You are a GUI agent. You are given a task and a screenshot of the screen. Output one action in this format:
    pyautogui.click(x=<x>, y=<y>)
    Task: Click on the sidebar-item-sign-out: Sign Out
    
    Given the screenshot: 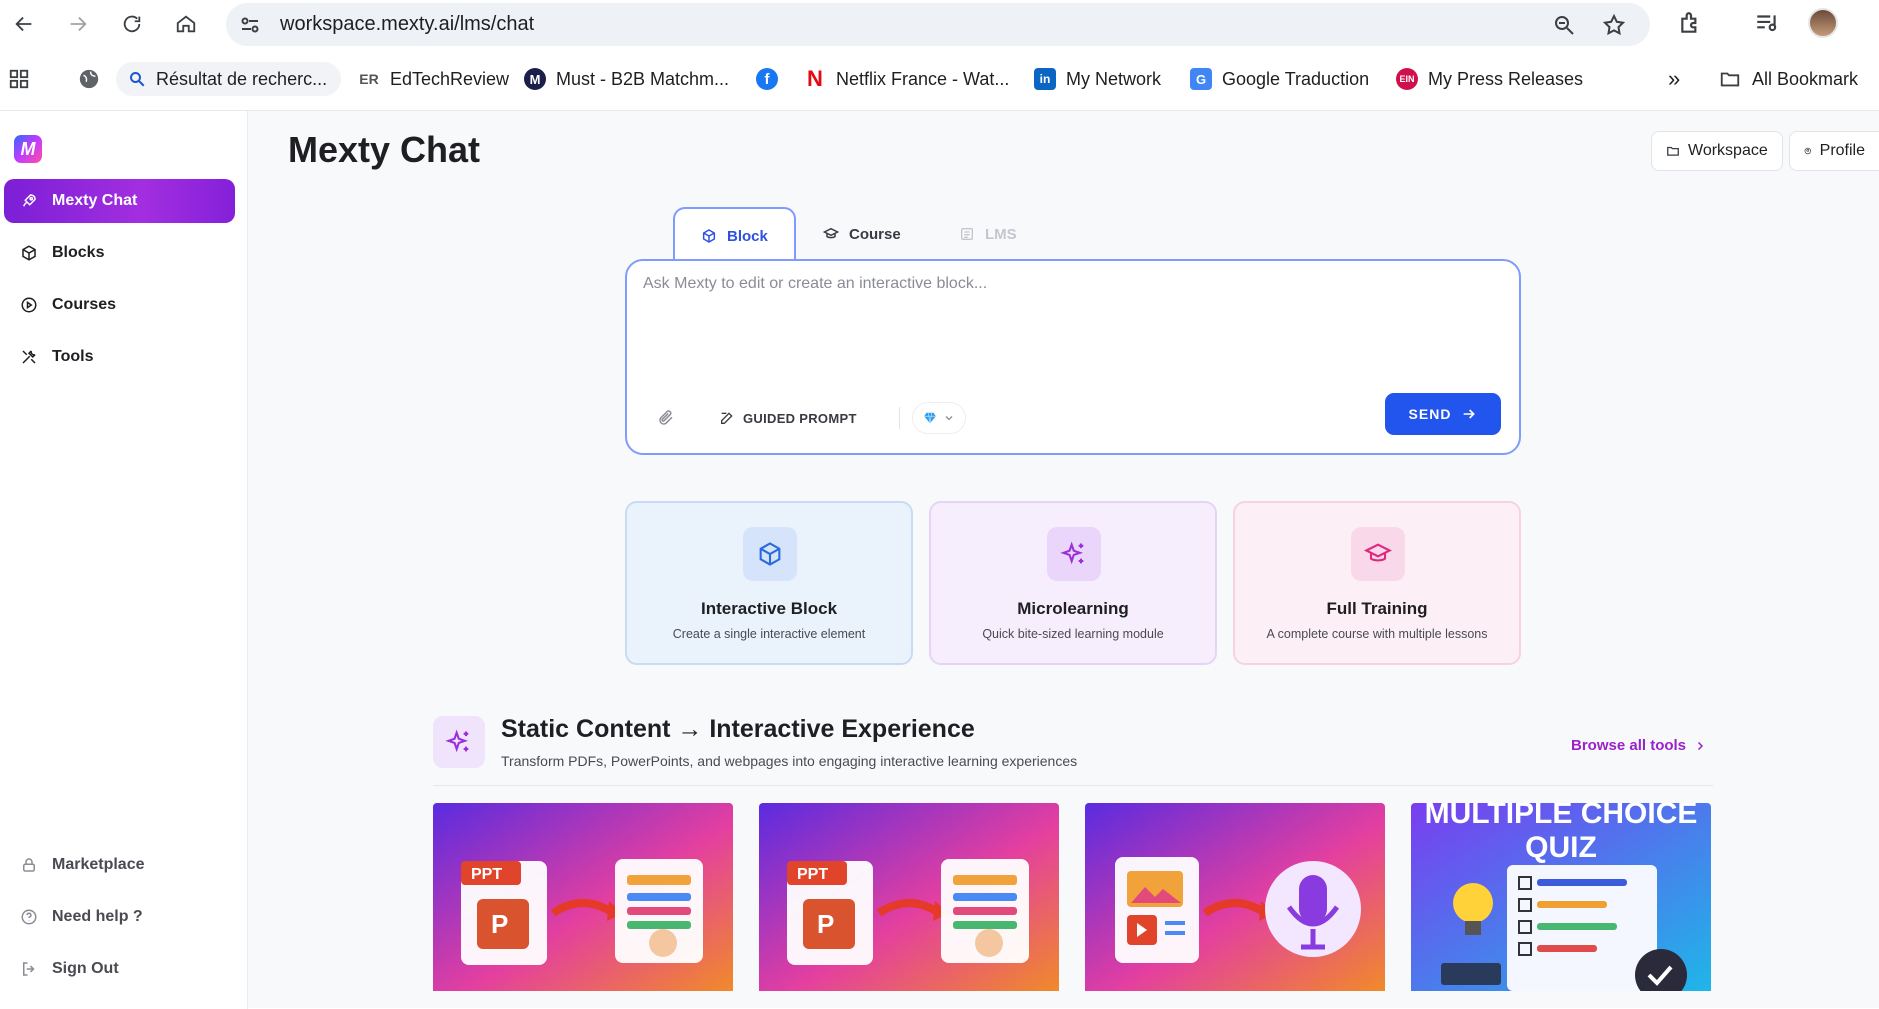 What is the action you would take?
    pyautogui.click(x=69, y=969)
    